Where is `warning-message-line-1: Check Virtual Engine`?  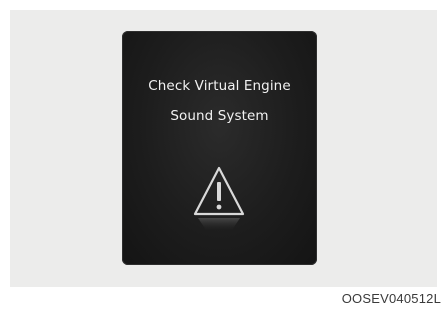 warning-message-line-1: Check Virtual Engine is located at coordinates (219, 86).